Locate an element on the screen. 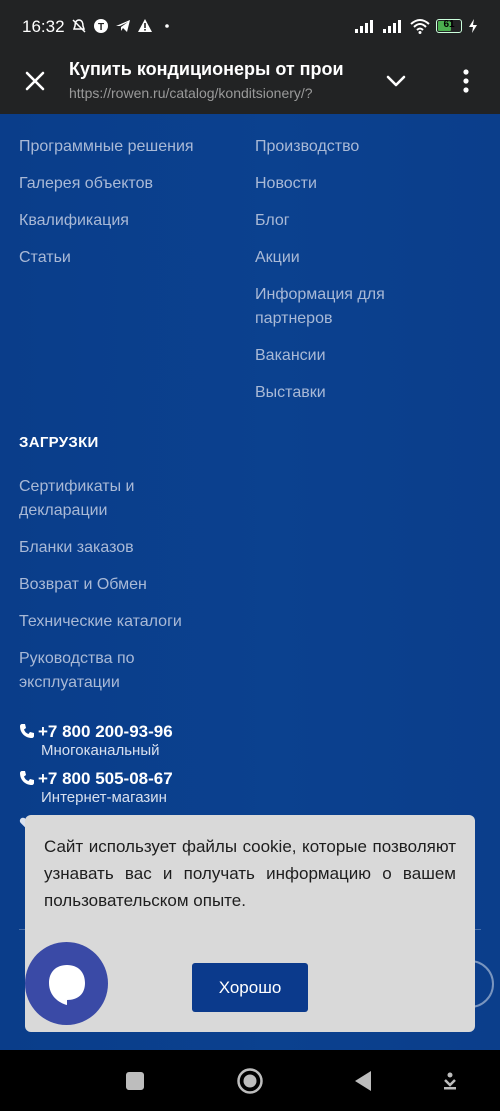  download-link-order-forms: Бланки заказов is located at coordinates (76, 548).